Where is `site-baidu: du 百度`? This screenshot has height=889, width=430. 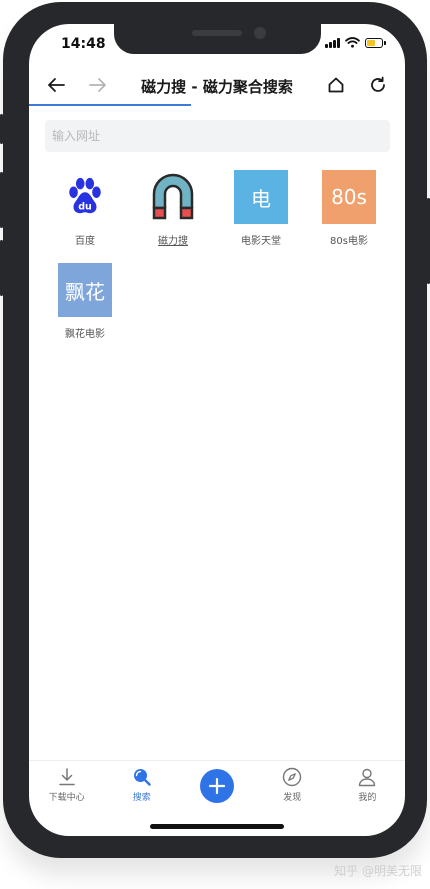 site-baidu: du 百度 is located at coordinates (85, 208).